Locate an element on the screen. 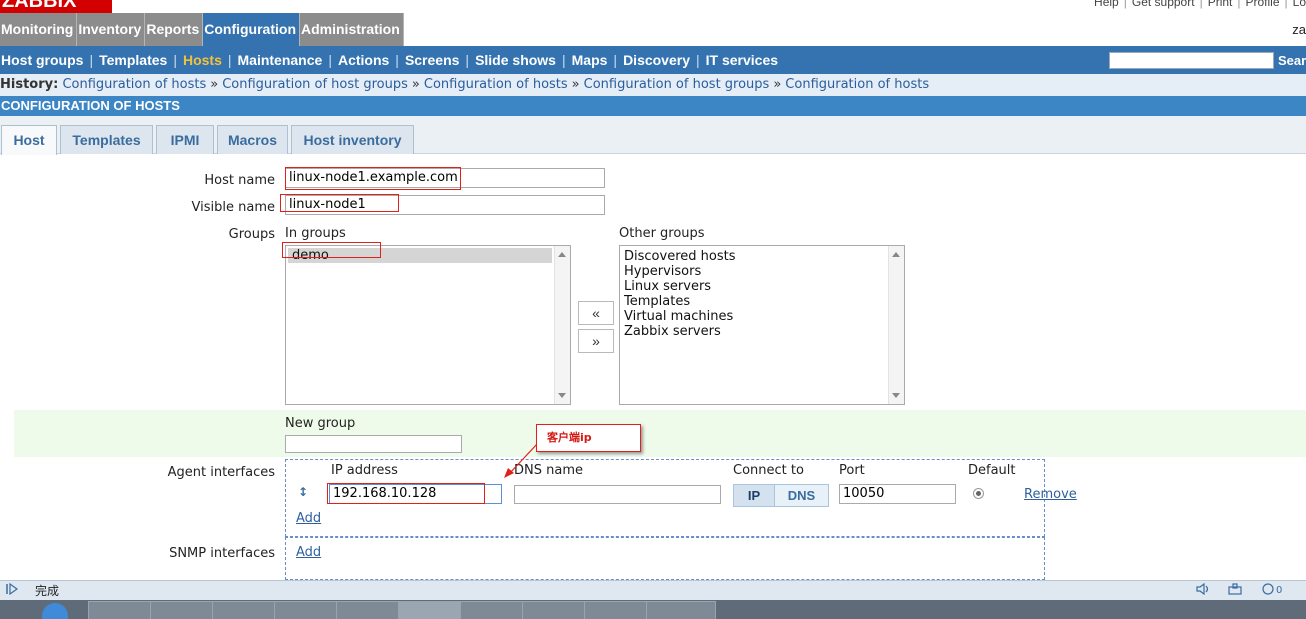 The width and height of the screenshot is (1306, 619). default-radio is located at coordinates (978, 493).